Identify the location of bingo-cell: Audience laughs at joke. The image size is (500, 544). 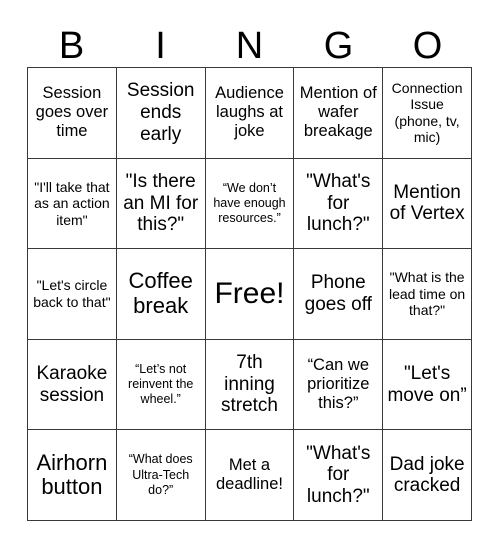
(250, 113).